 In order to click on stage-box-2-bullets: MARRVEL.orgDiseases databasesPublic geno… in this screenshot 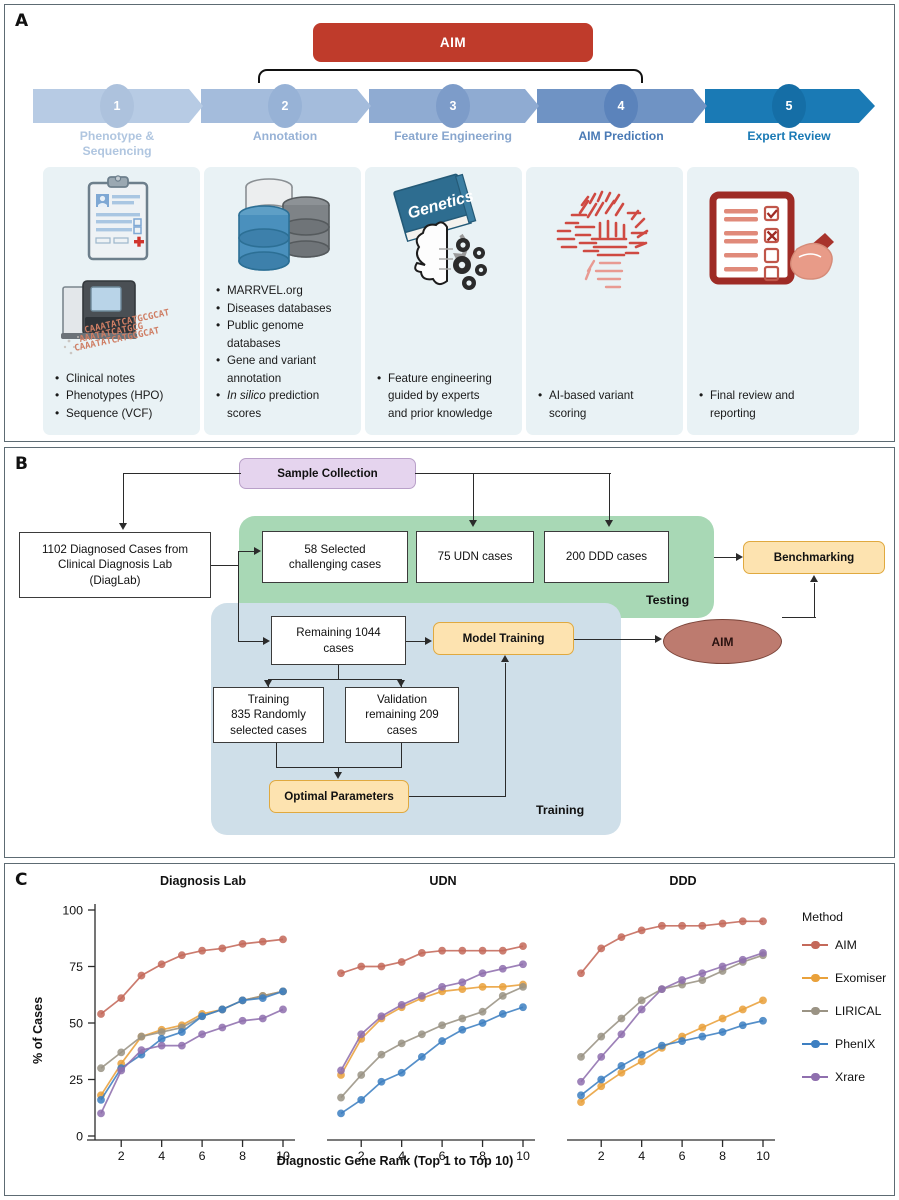, I will do `click(284, 352)`.